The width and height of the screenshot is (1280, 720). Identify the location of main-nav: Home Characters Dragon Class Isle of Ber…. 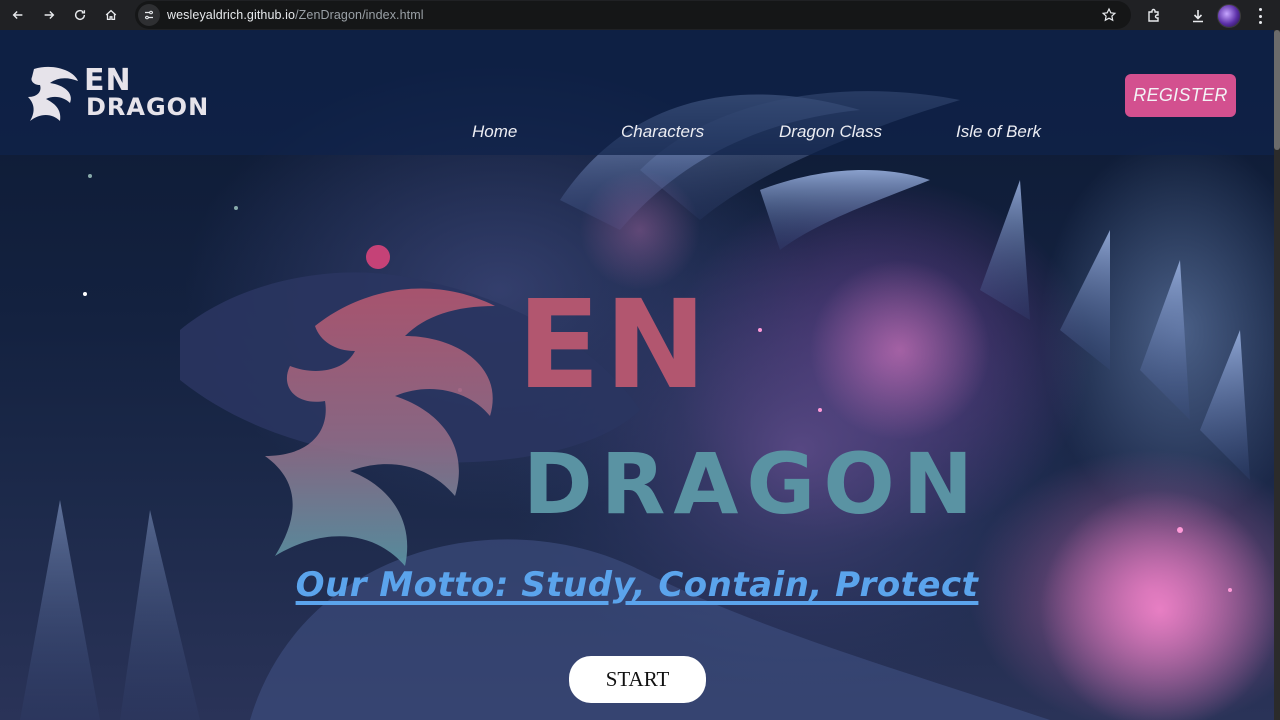
(637, 134).